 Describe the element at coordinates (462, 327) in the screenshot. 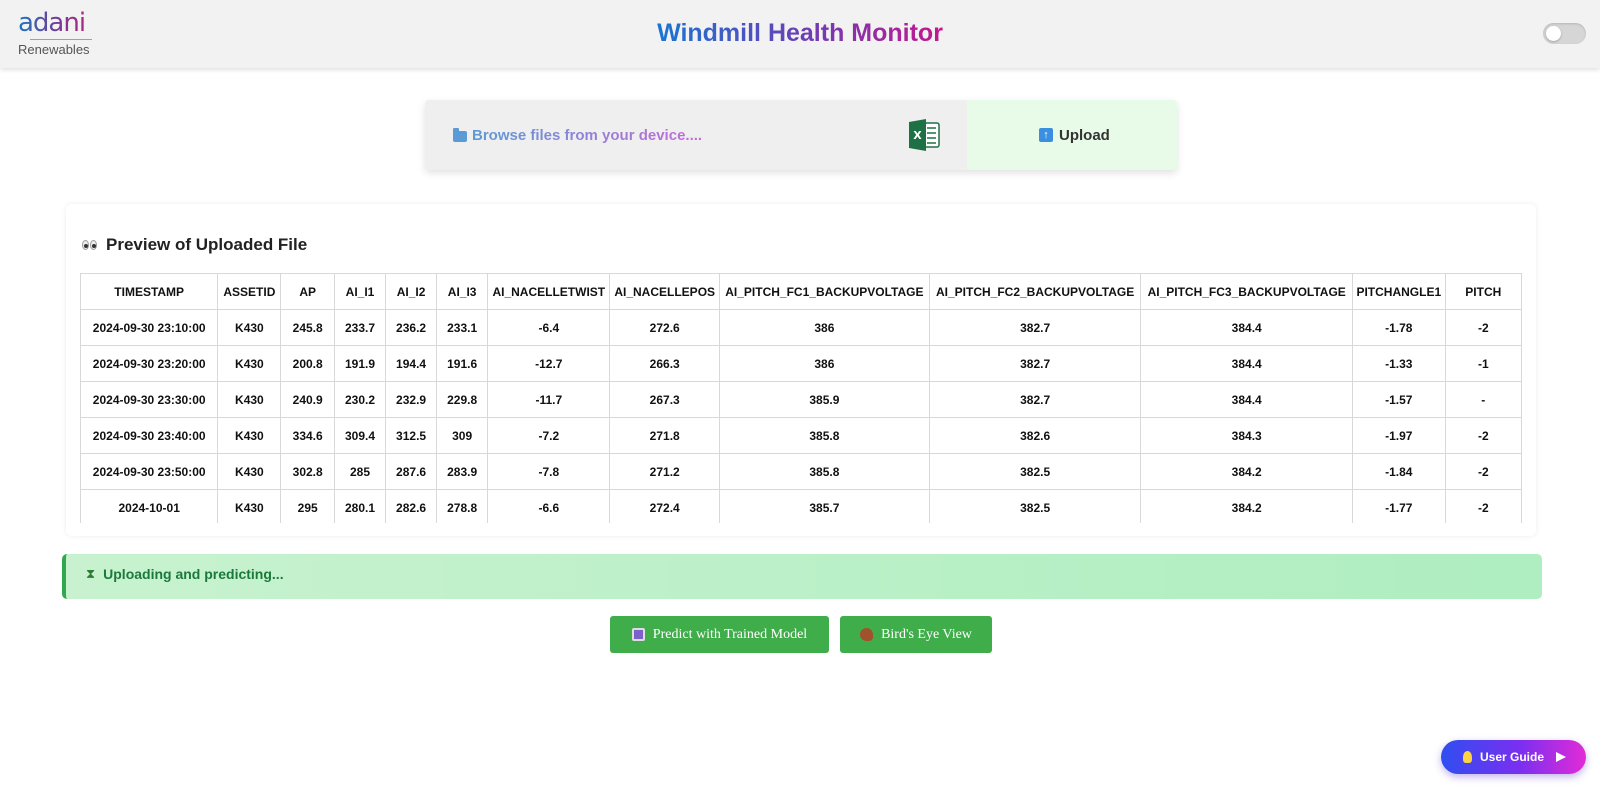

I see `table-cell: 233.1` at that location.